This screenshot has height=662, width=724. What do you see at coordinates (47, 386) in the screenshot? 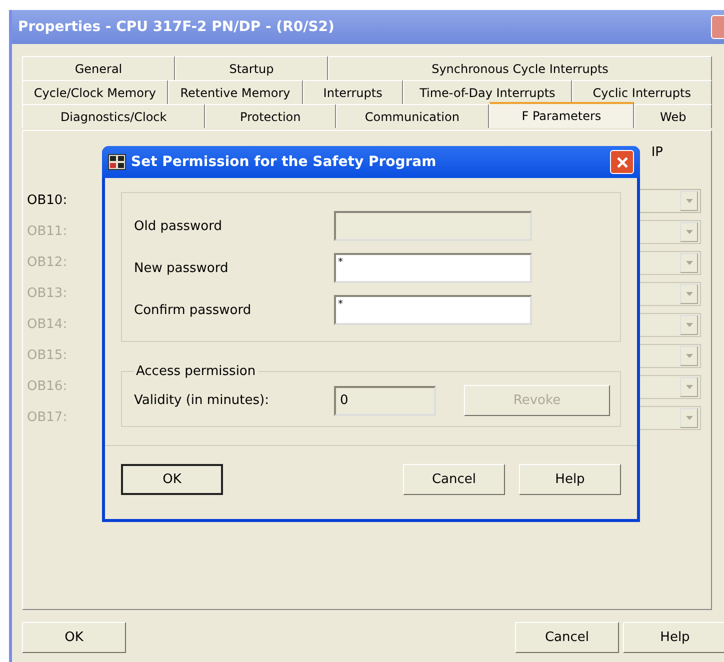
I see `ob-label: OB16:` at bounding box center [47, 386].